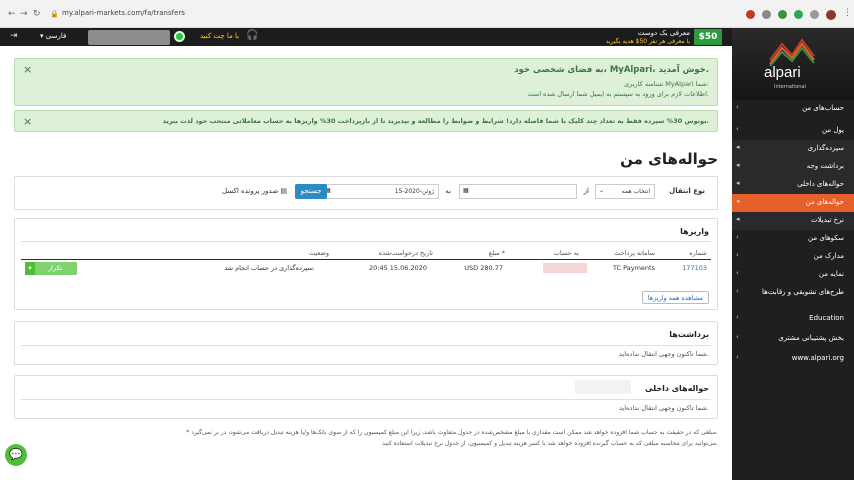  What do you see at coordinates (380, 191) in the screenshot?
I see `to-date-input: 15-ژوئن-2020 ▦` at bounding box center [380, 191].